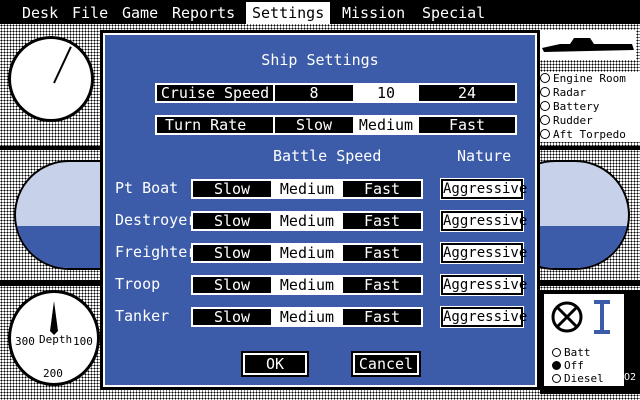 The height and width of the screenshot is (400, 640). I want to click on destroyer-speed-fast: Fast, so click(381, 221).